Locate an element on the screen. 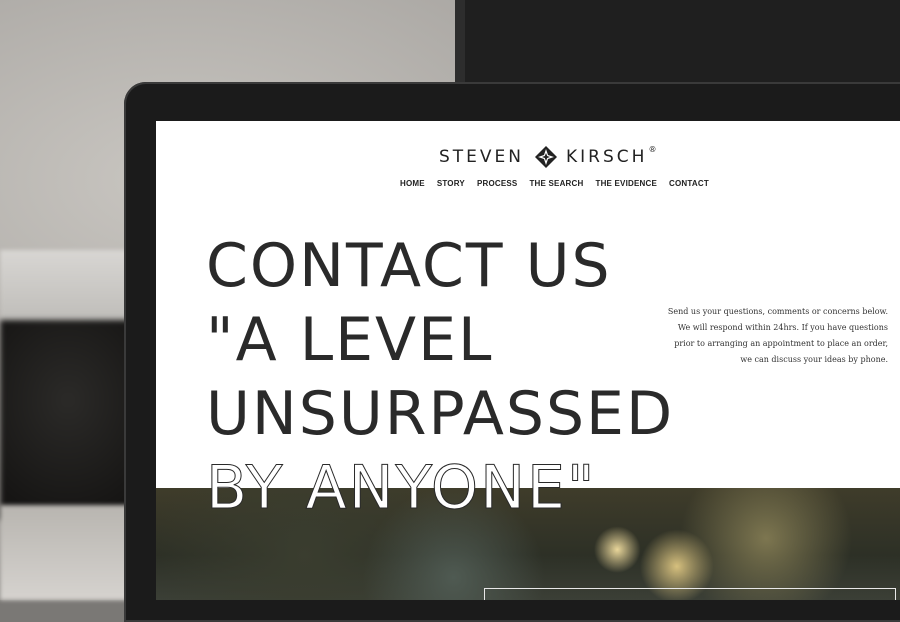 This screenshot has width=900, height=622. background-window is located at coordinates (677, 45).